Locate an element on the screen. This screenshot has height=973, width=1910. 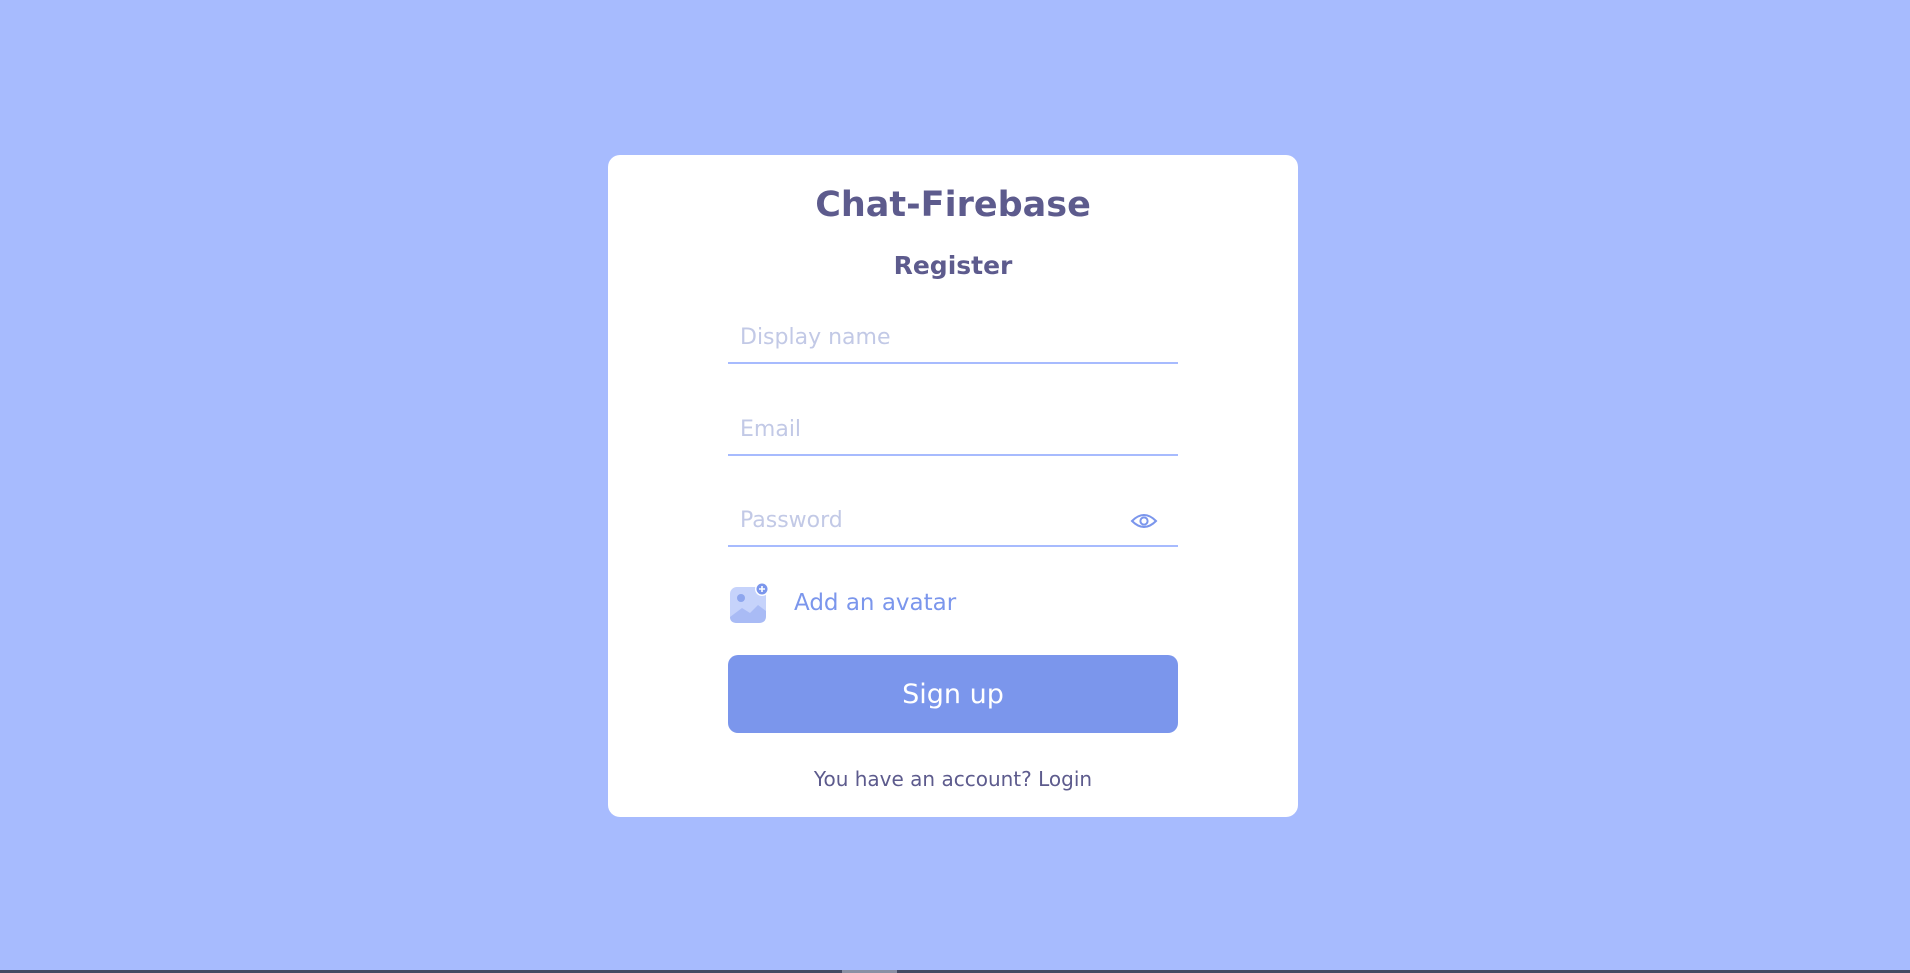
email-field-wrapper is located at coordinates (953, 430).